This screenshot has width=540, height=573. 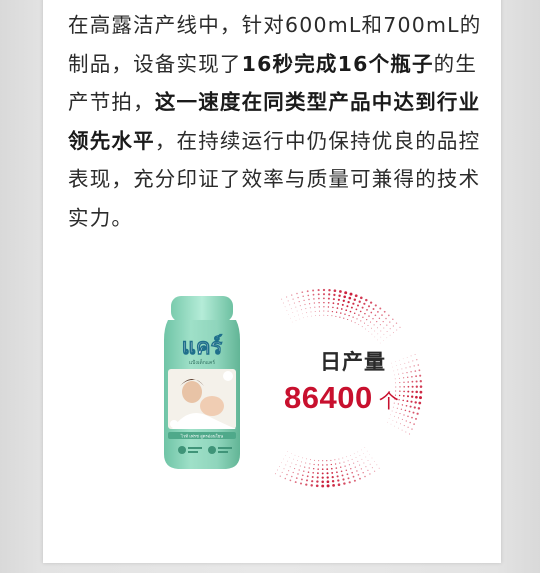 I want to click on article-highlight: 16秒完成16个瓶子, so click(x=337, y=63).